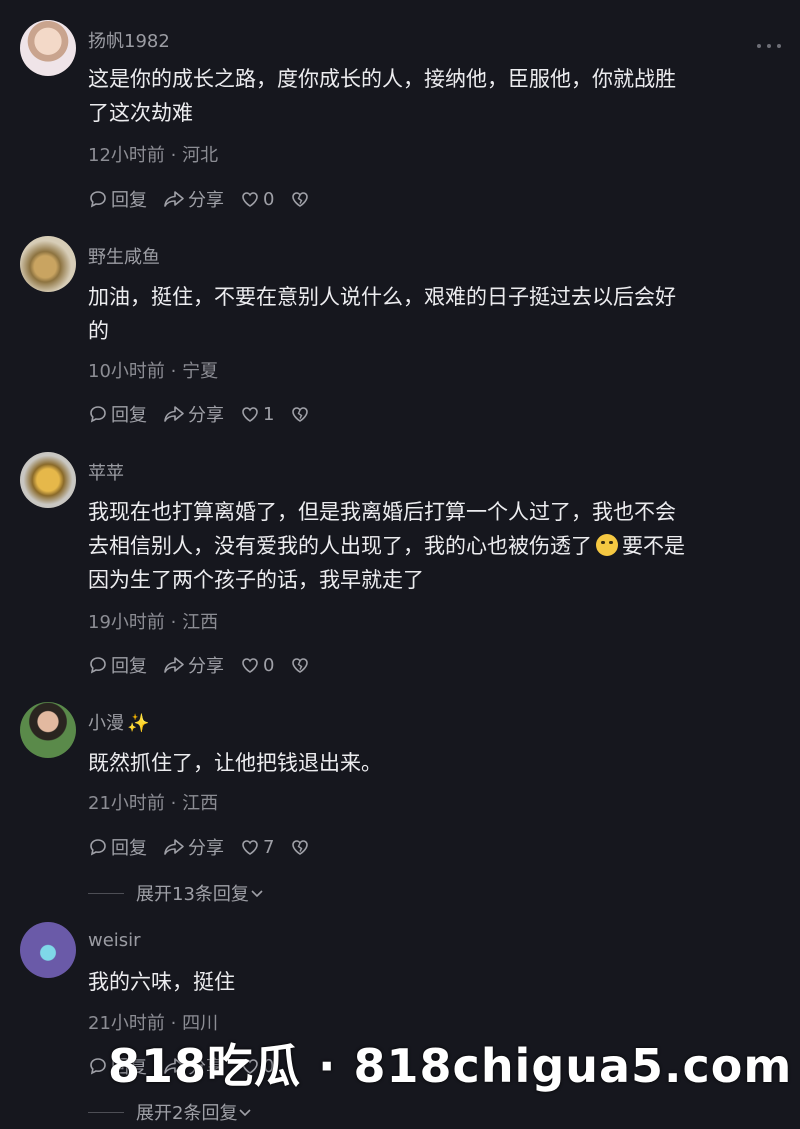 This screenshot has height=1129, width=800. What do you see at coordinates (124, 256) in the screenshot?
I see `username: 野生咸鱼` at bounding box center [124, 256].